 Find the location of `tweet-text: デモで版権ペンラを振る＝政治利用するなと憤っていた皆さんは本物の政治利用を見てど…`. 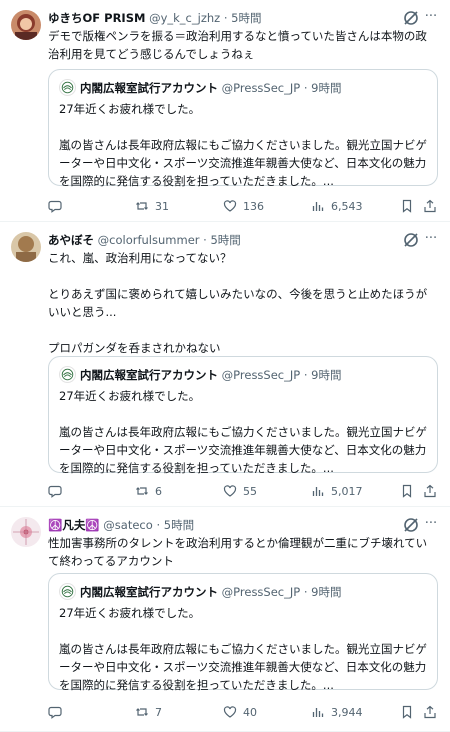

tweet-text: デモで版権ペンラを振る＝政治利用するなと憤っていた皆さんは本物の政治利用を見てど… is located at coordinates (237, 45).